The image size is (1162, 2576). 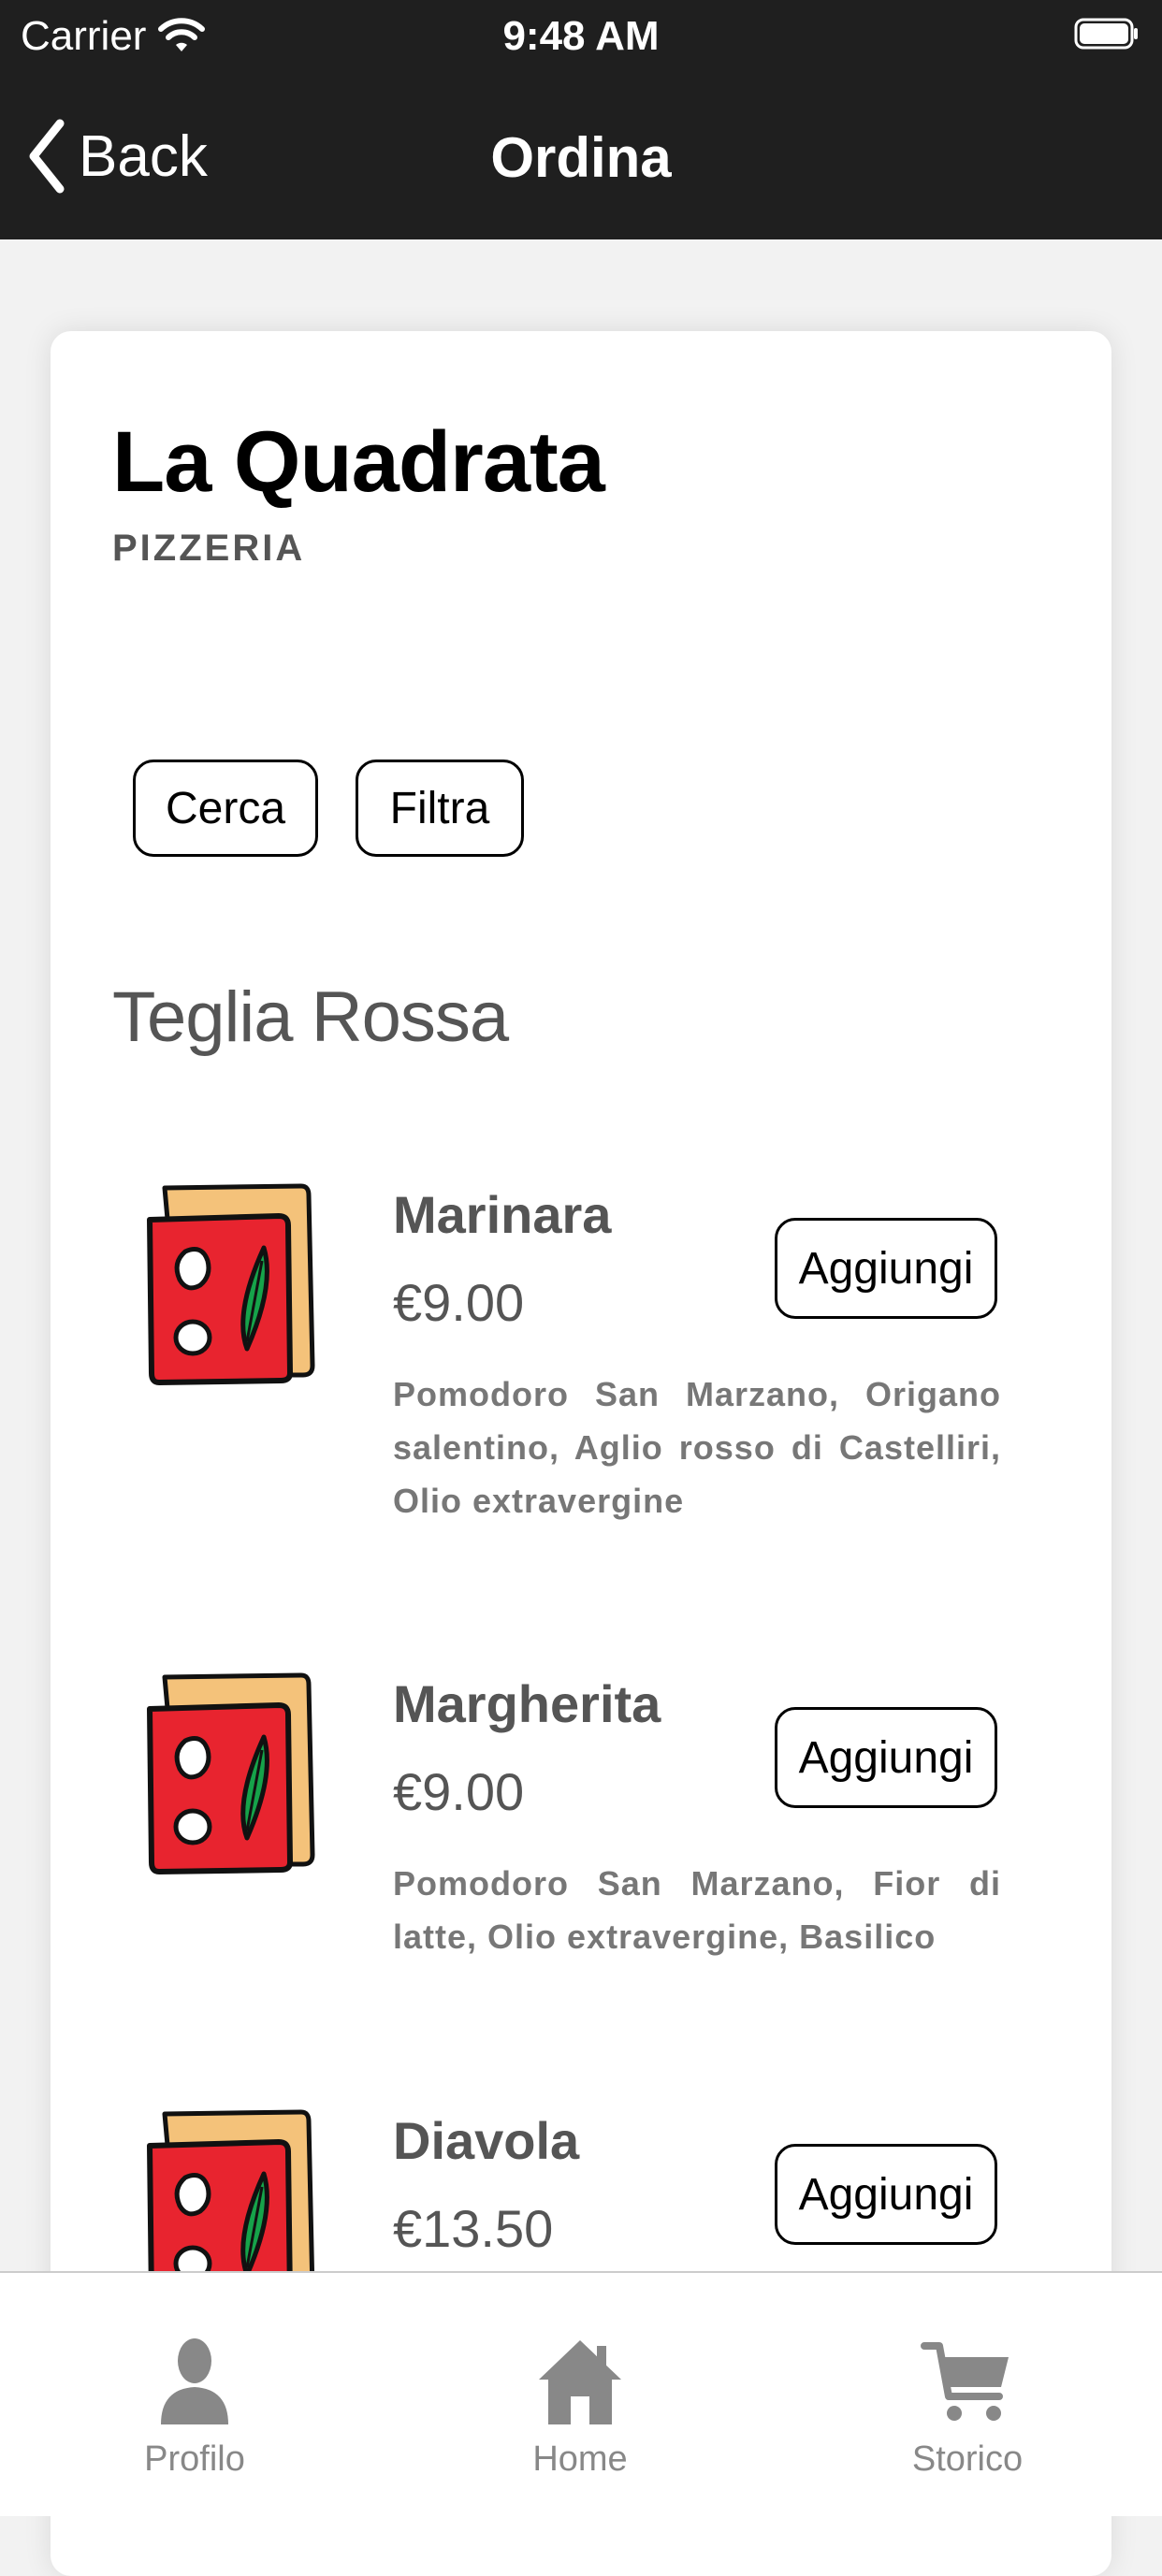 I want to click on item-price: €13.50, so click(x=474, y=2228).